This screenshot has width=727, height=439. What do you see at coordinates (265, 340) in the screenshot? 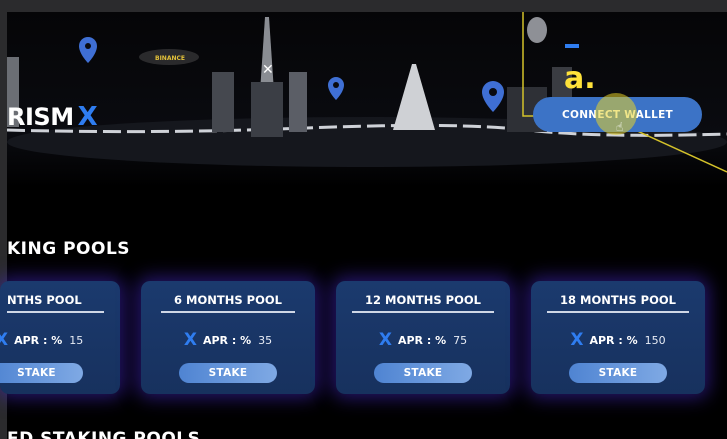
I see `apr-value: 35` at bounding box center [265, 340].